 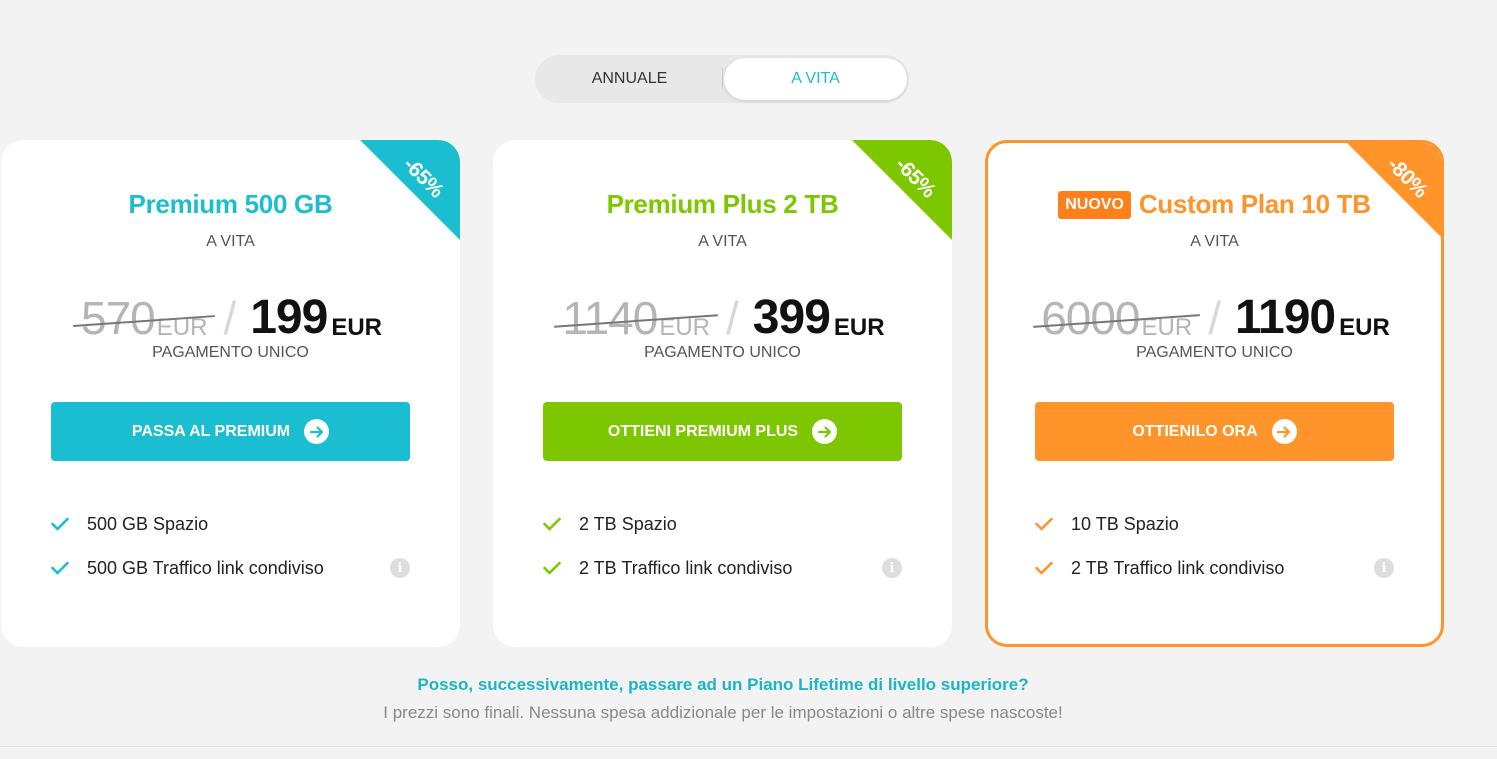 I want to click on plan-title-text: Premium Plus 2 TB, so click(x=722, y=204).